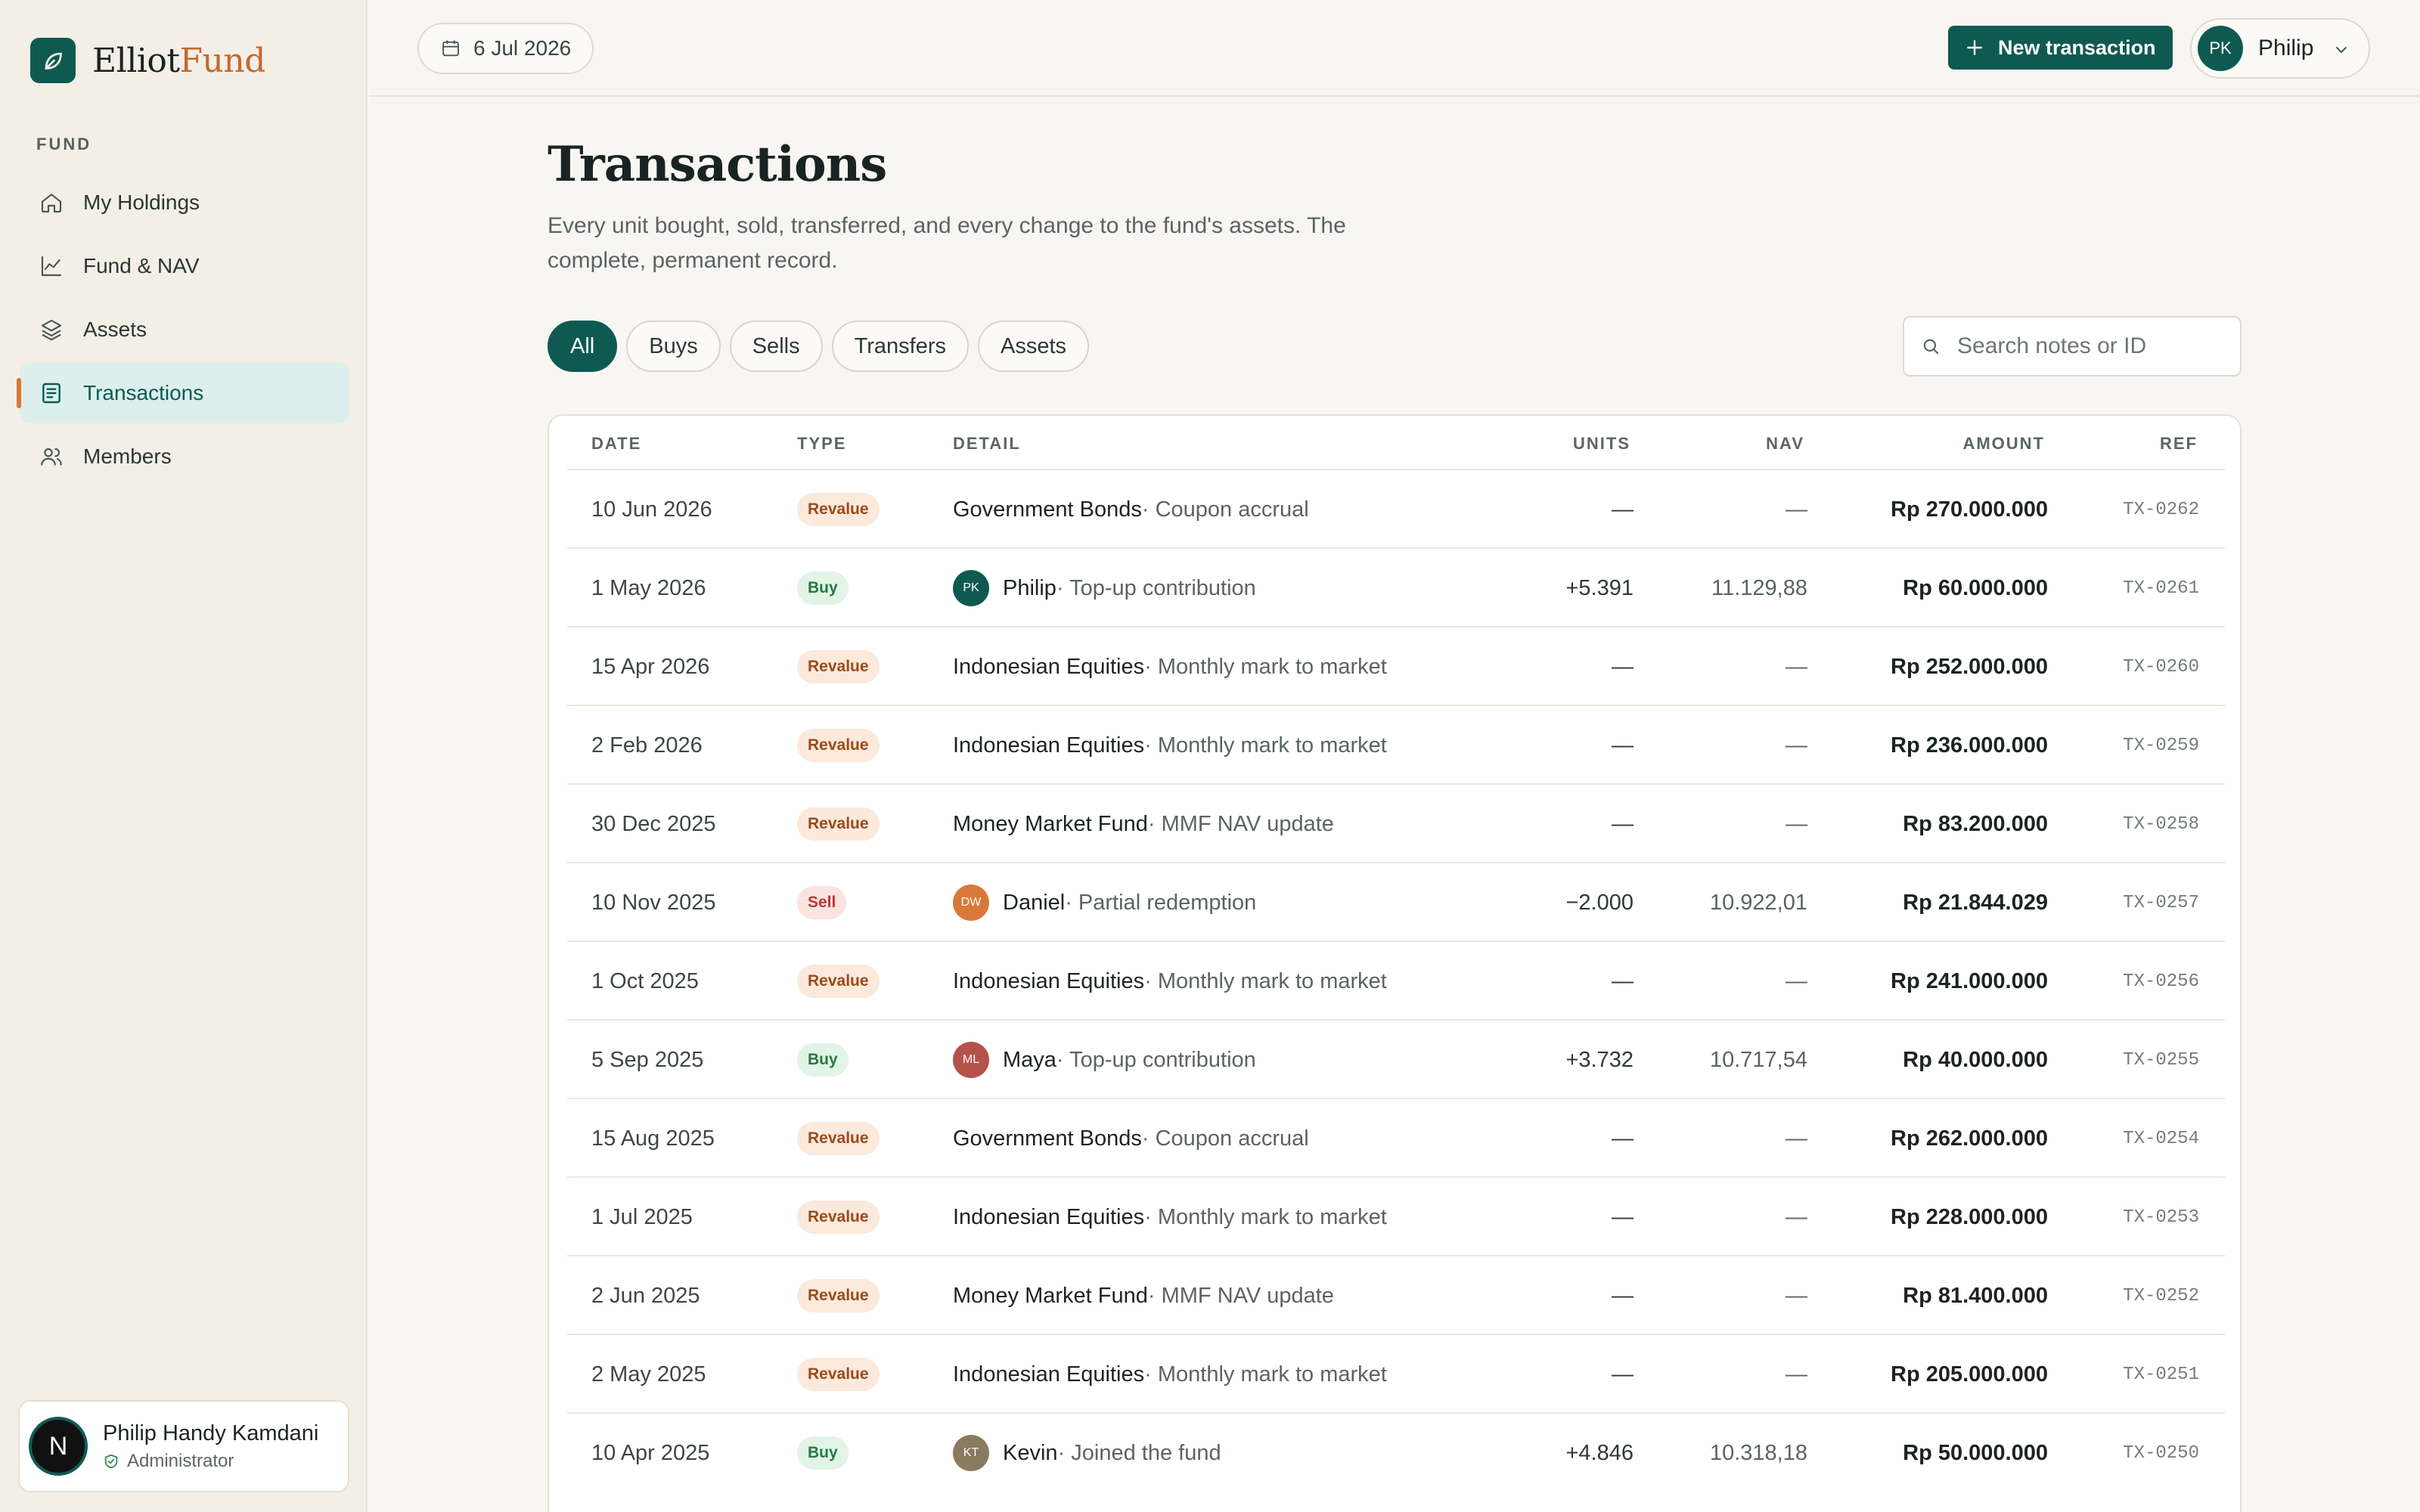 The width and height of the screenshot is (2420, 1512). Describe the element at coordinates (2161, 902) in the screenshot. I see `row-ref: TX-0257` at that location.